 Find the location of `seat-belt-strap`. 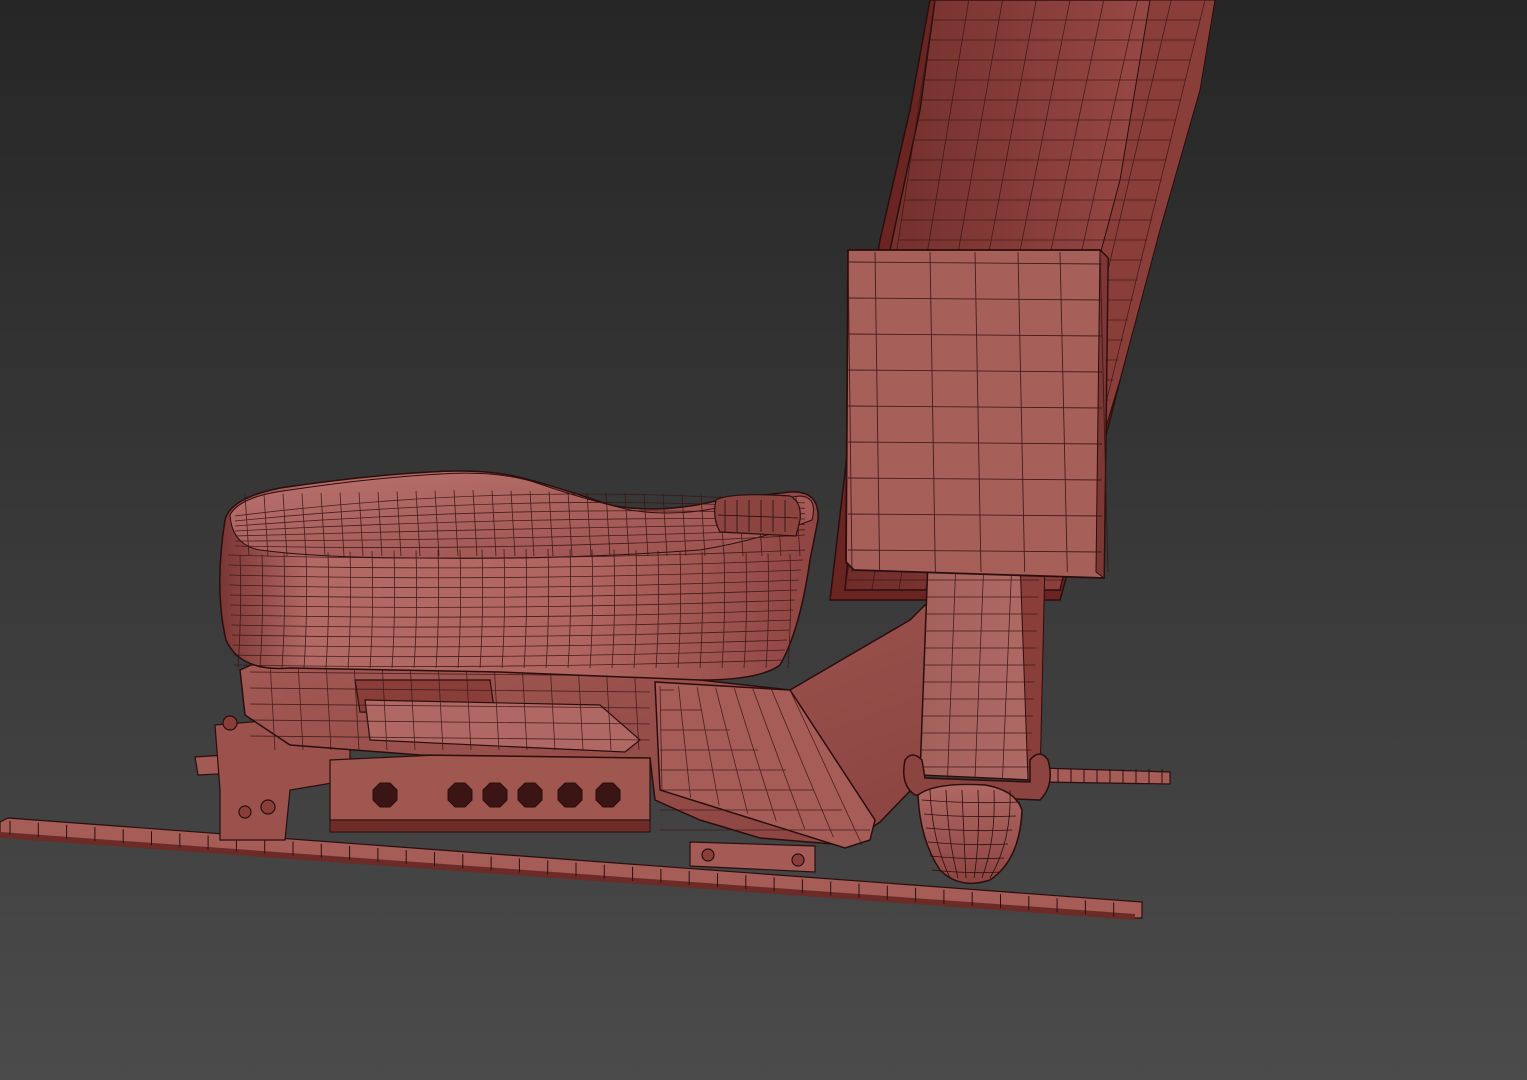

seat-belt-strap is located at coordinates (982, 670).